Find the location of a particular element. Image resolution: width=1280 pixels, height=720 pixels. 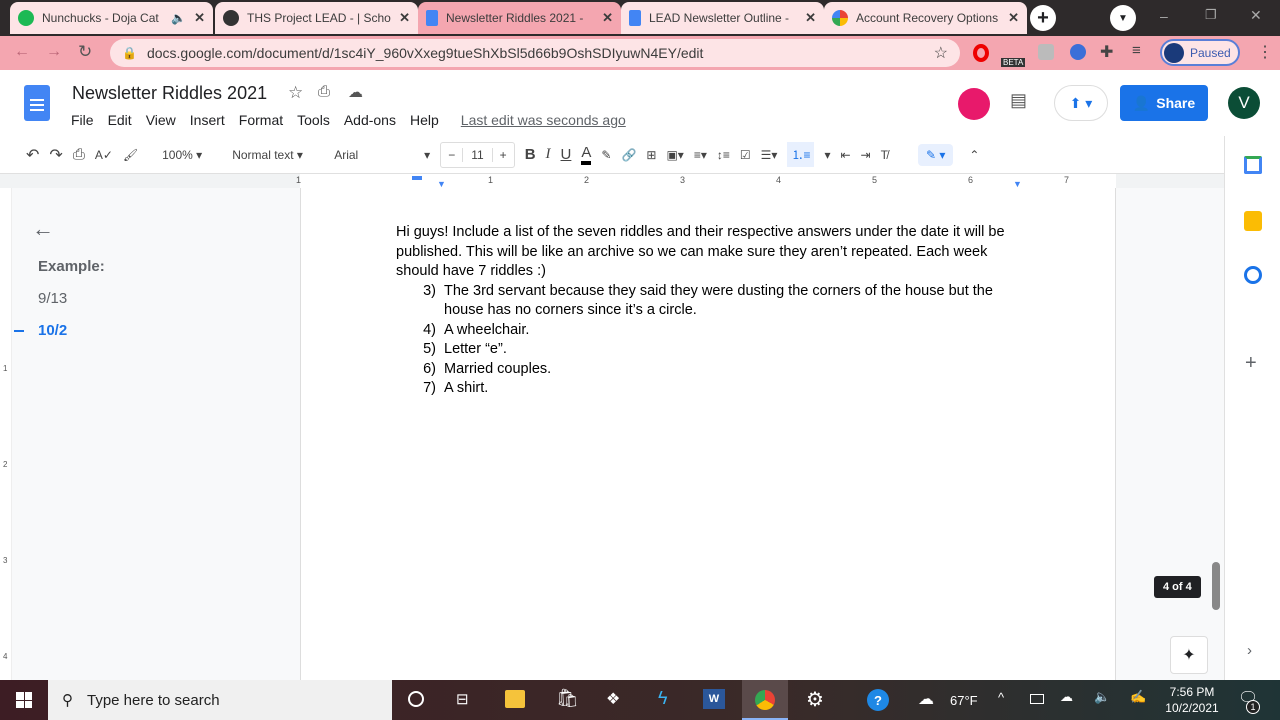

menu-tools: Tools is located at coordinates (313, 120).